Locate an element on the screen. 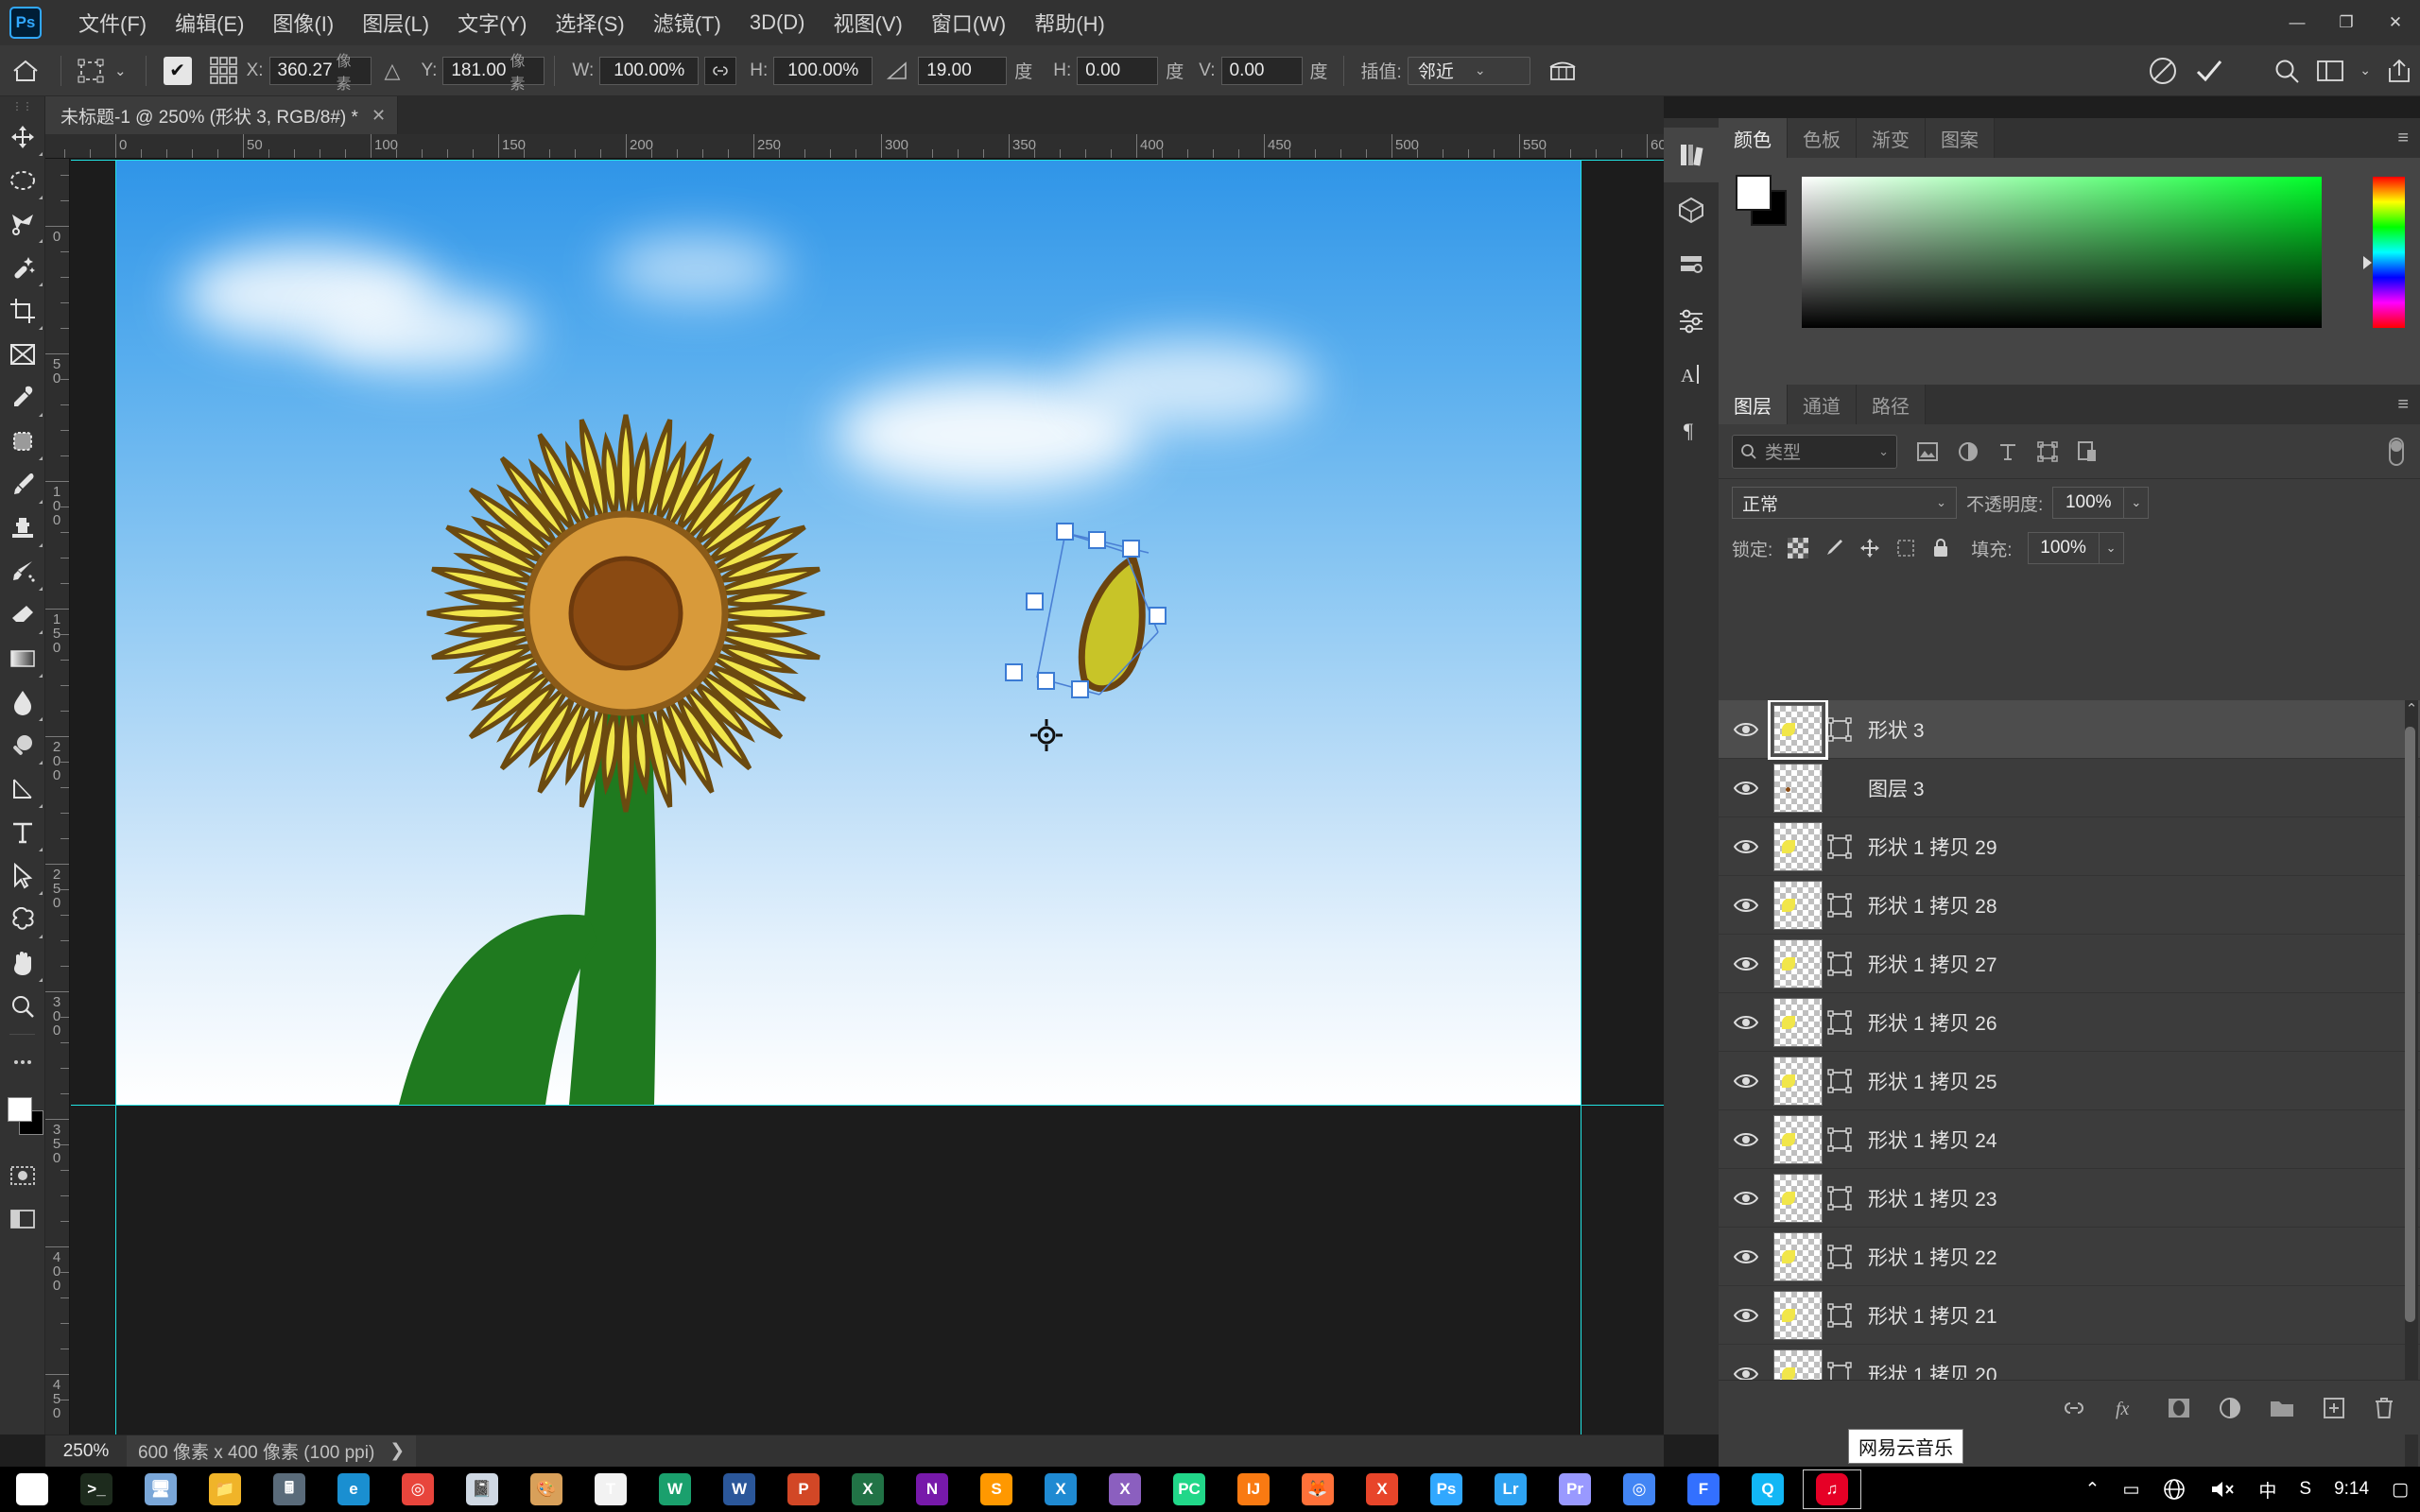 This screenshot has width=2420, height=1512. tool-preset-caret-icon: ⌄ is located at coordinates (123, 70).